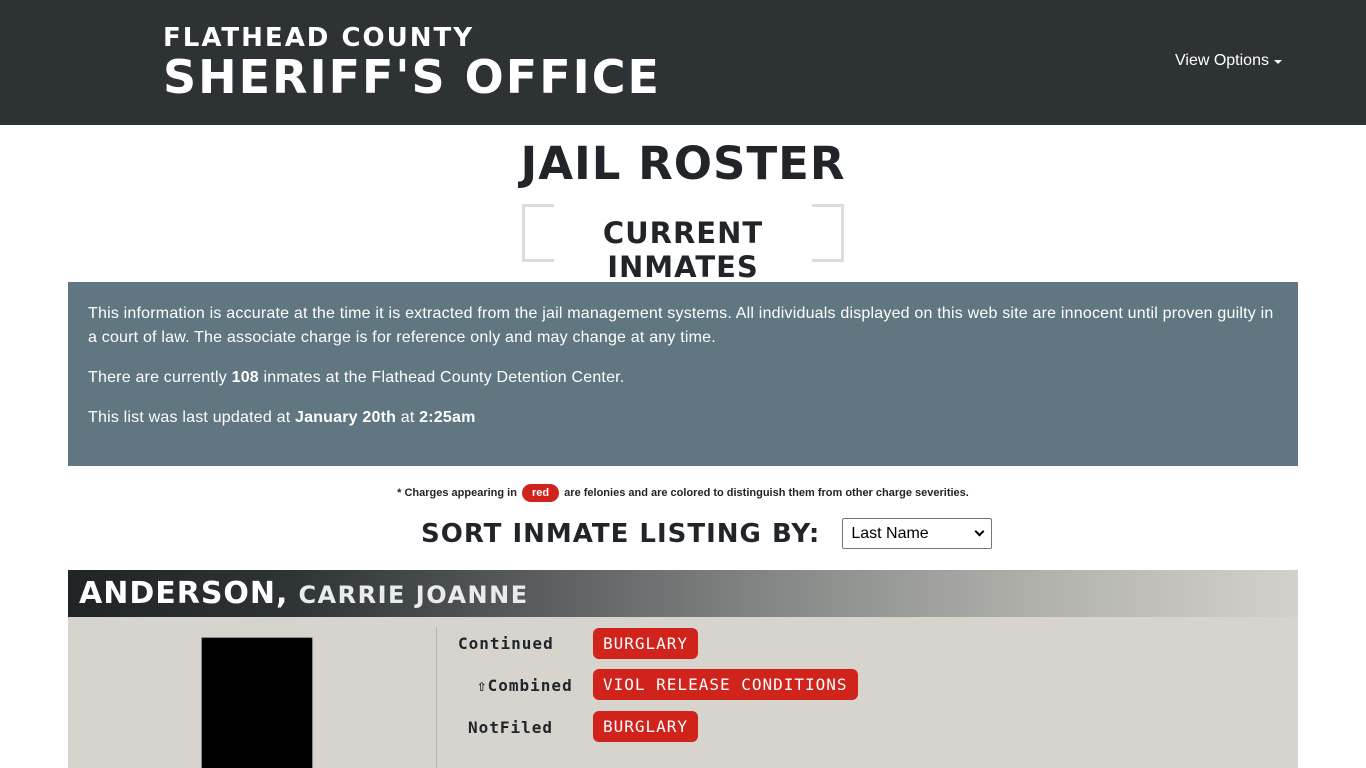 Image resolution: width=1366 pixels, height=768 pixels. I want to click on count-prefix: There are currently, so click(160, 377).